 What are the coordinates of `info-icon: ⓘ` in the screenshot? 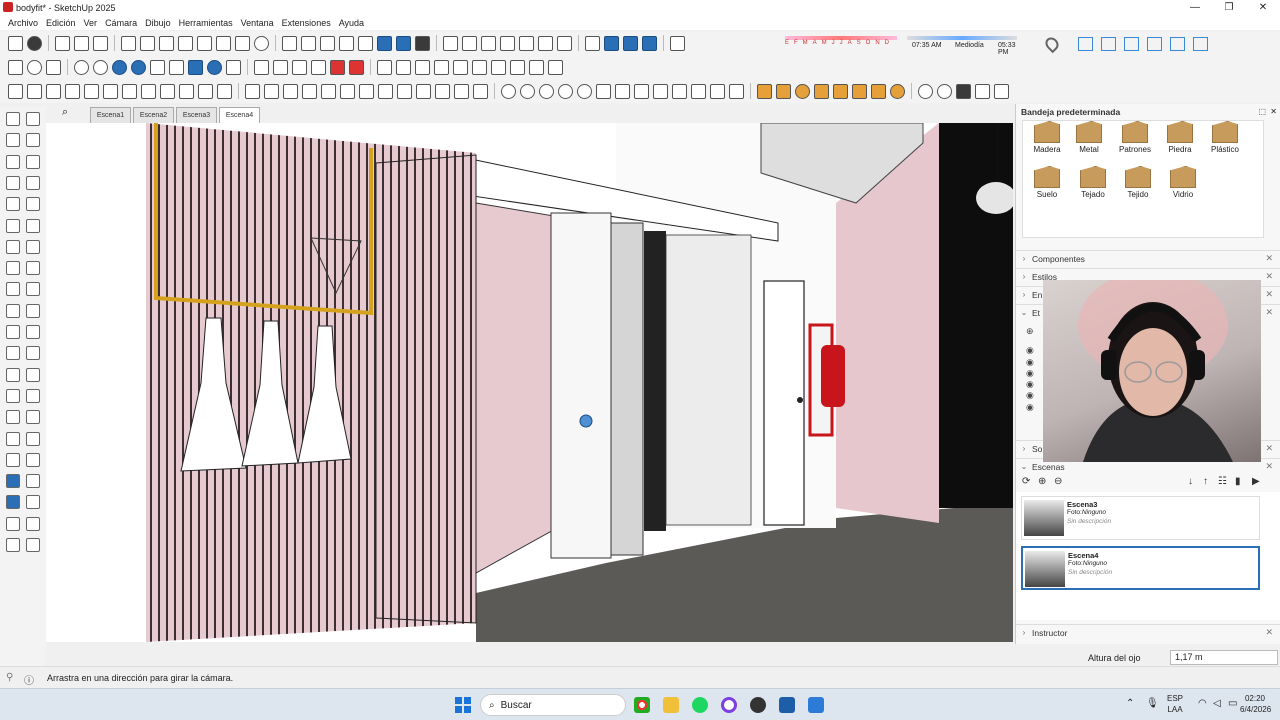 It's located at (29, 679).